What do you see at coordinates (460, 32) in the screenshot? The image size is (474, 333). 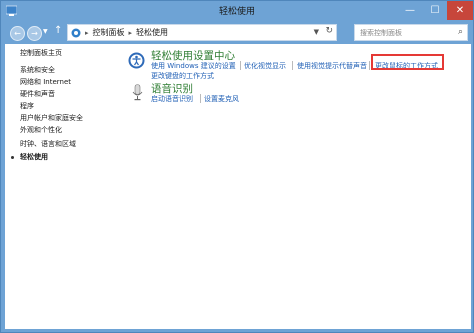 I see `search-icon: ⌕` at bounding box center [460, 32].